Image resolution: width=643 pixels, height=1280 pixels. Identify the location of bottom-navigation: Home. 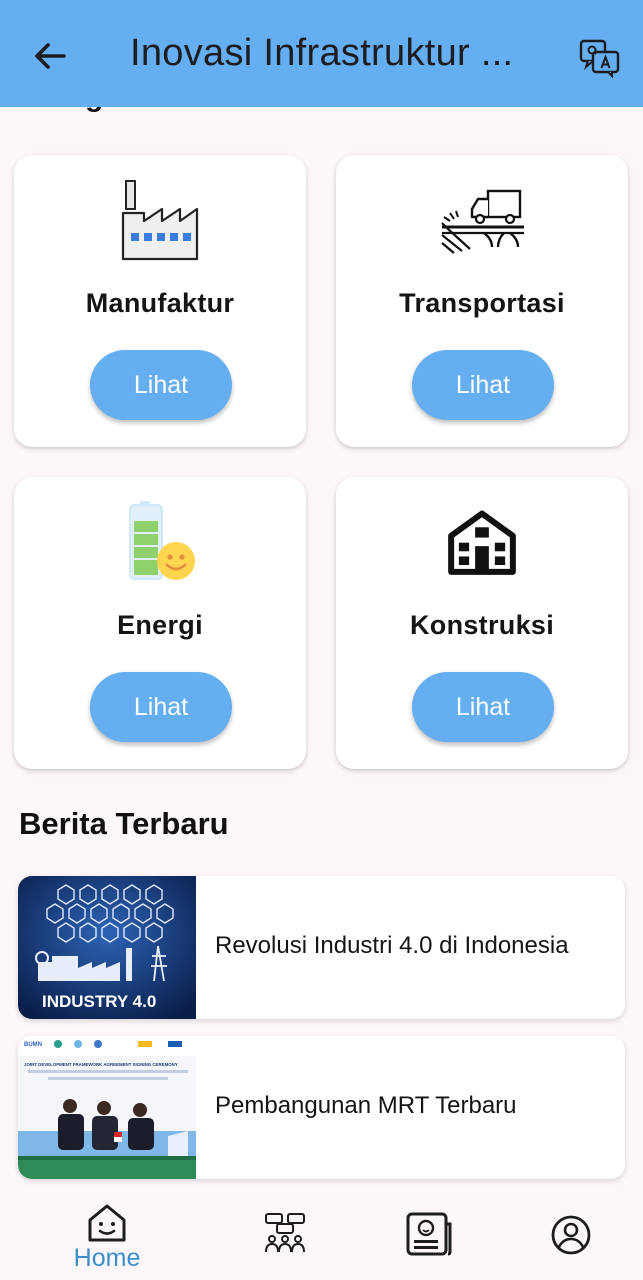
(321, 1238).